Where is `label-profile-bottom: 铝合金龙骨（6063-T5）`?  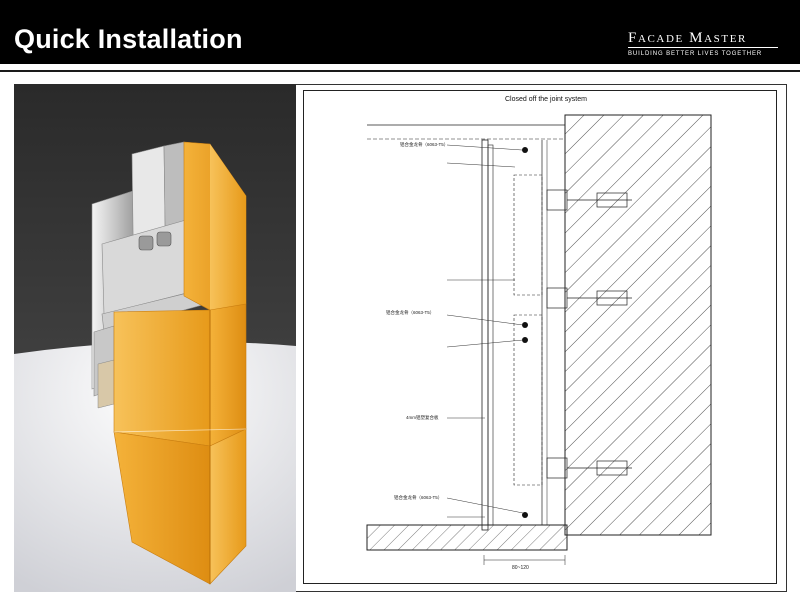
label-profile-bottom: 铝合金龙骨（6063-T5） is located at coordinates (418, 497).